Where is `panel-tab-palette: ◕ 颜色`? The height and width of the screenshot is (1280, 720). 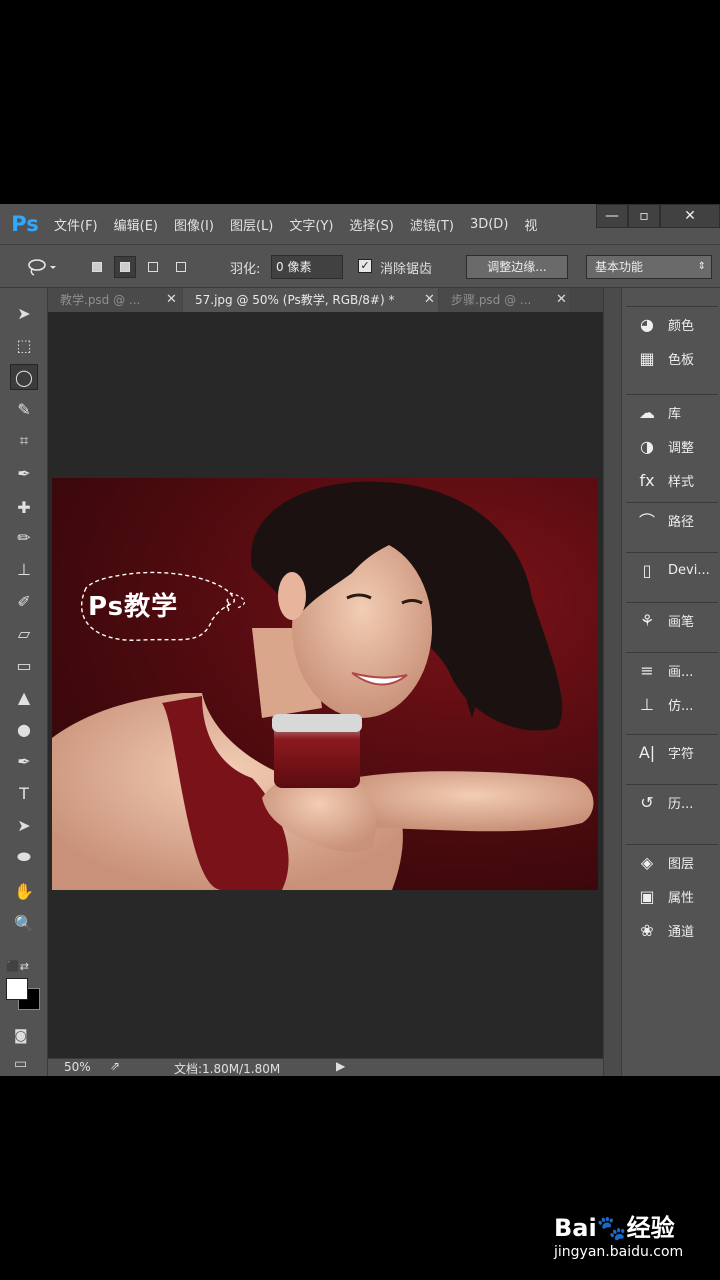 panel-tab-palette: ◕ 颜色 is located at coordinates (672, 324).